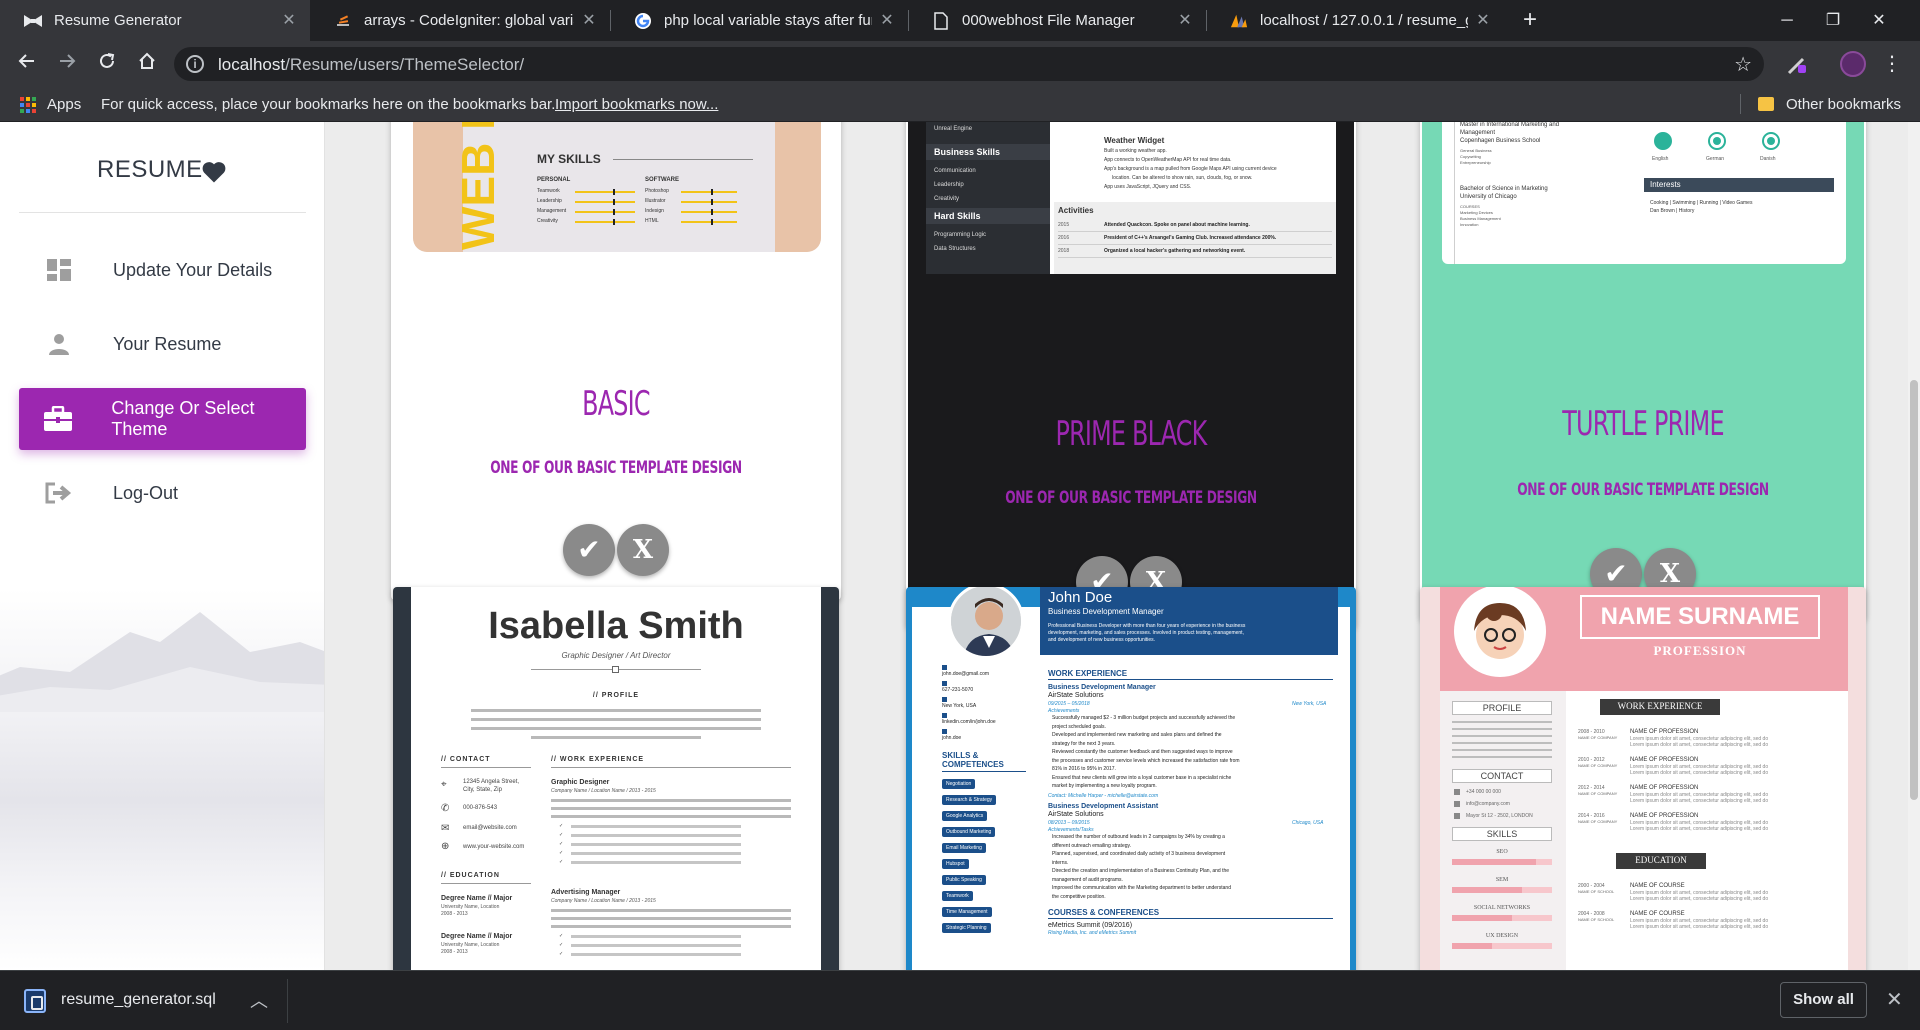  I want to click on new-tab-button: +, so click(1530, 20).